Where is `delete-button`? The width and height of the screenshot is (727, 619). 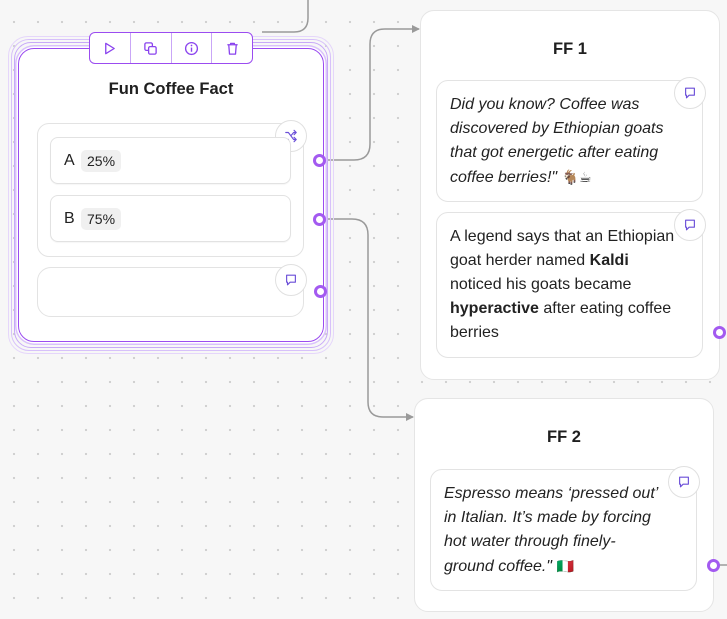 delete-button is located at coordinates (232, 48).